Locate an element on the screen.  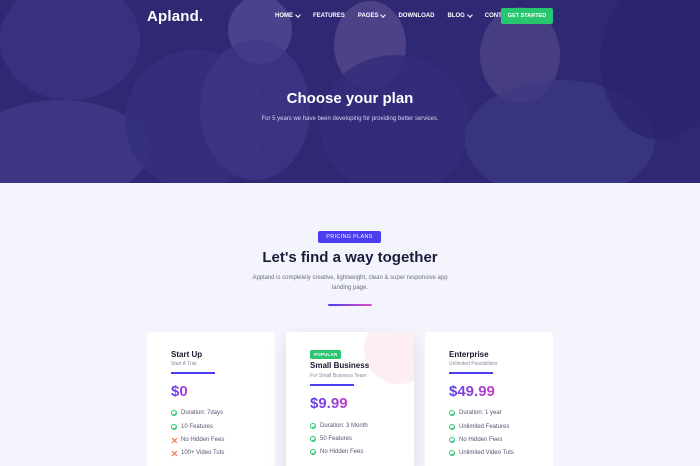
nav-item-download: DOWNLOAD is located at coordinates (416, 16).